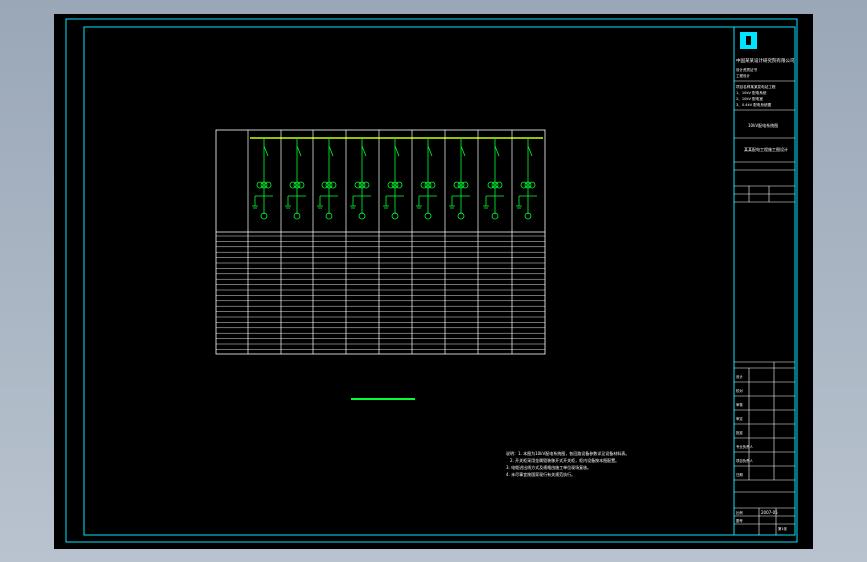 This screenshot has height=562, width=867. What do you see at coordinates (548, 467) in the screenshot?
I see `note-line-3: 3. 电缆进出线方式及规格由施工单位现场复核。` at bounding box center [548, 467].